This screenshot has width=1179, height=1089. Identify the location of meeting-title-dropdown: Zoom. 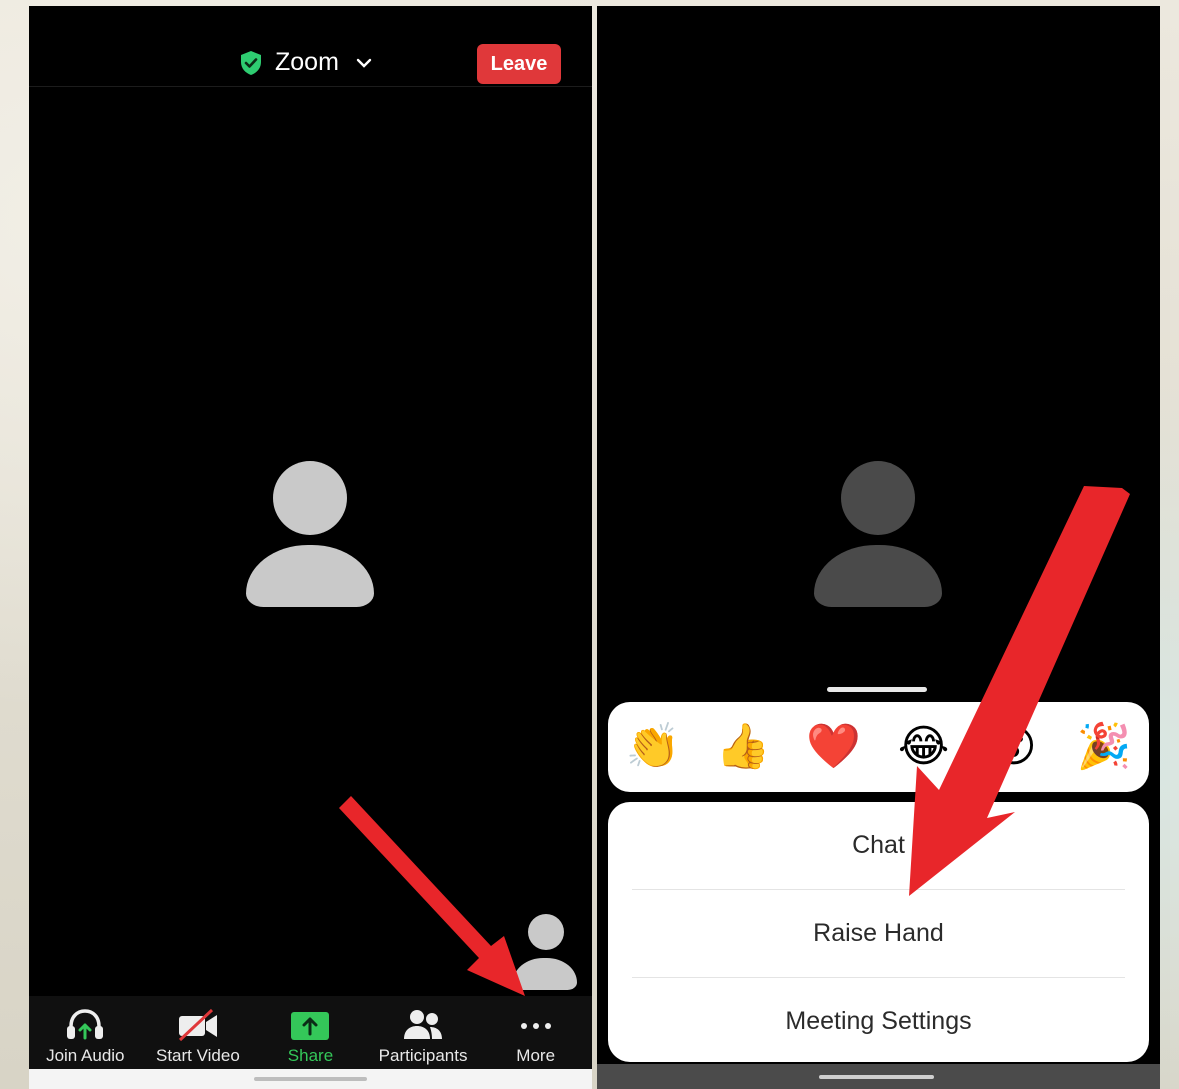
(306, 62).